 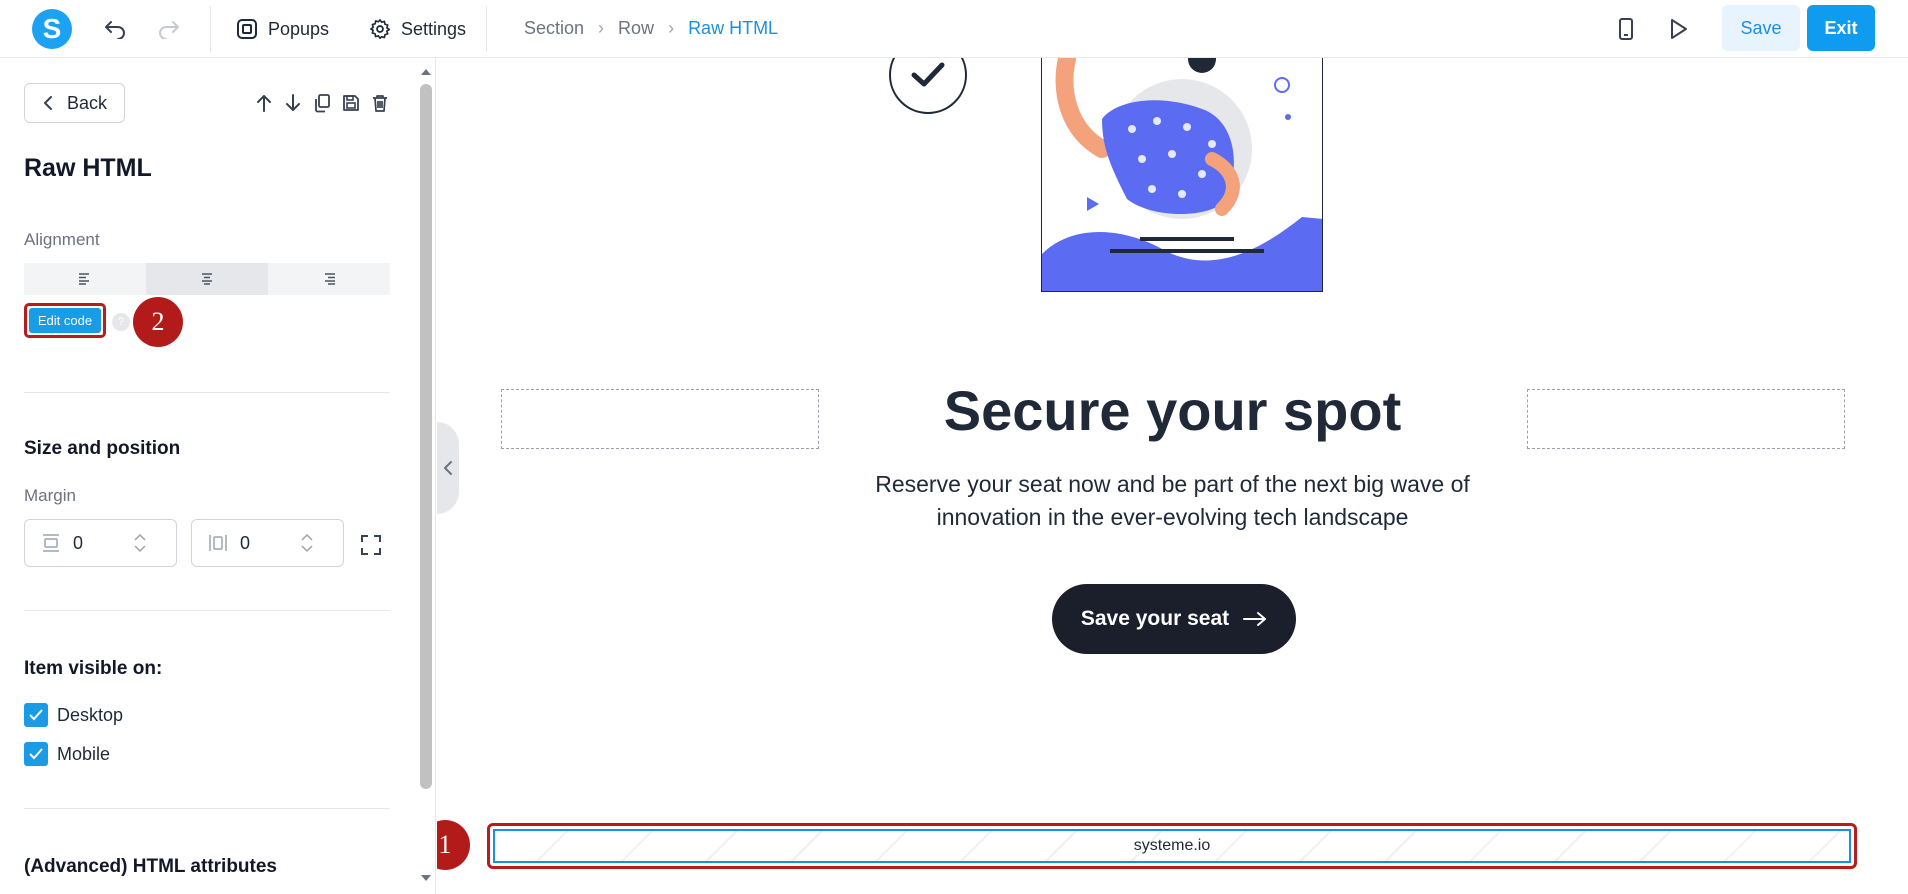 I want to click on arrow-right-icon, so click(x=1255, y=619).